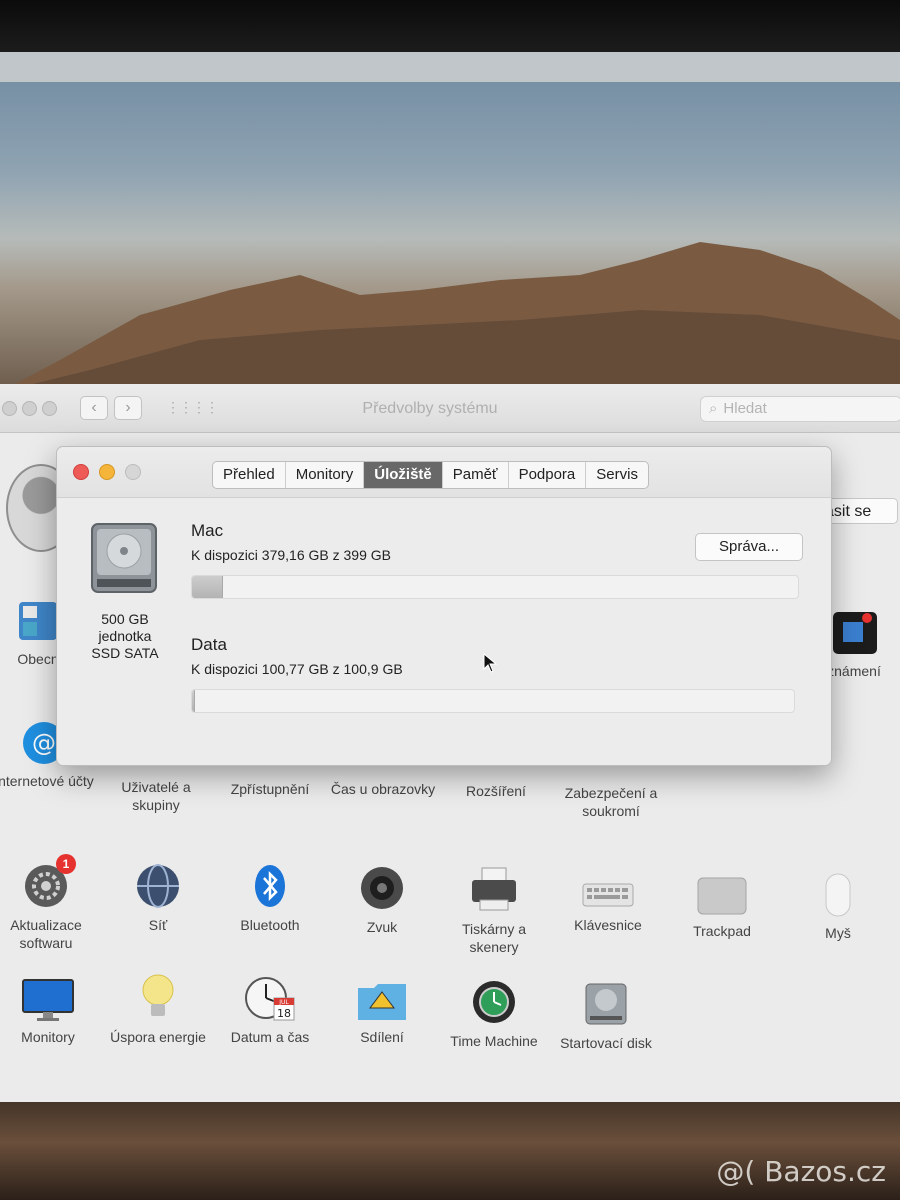 The image size is (900, 1200). Describe the element at coordinates (495, 587) in the screenshot. I see `volume-mac-usage-bar` at that location.